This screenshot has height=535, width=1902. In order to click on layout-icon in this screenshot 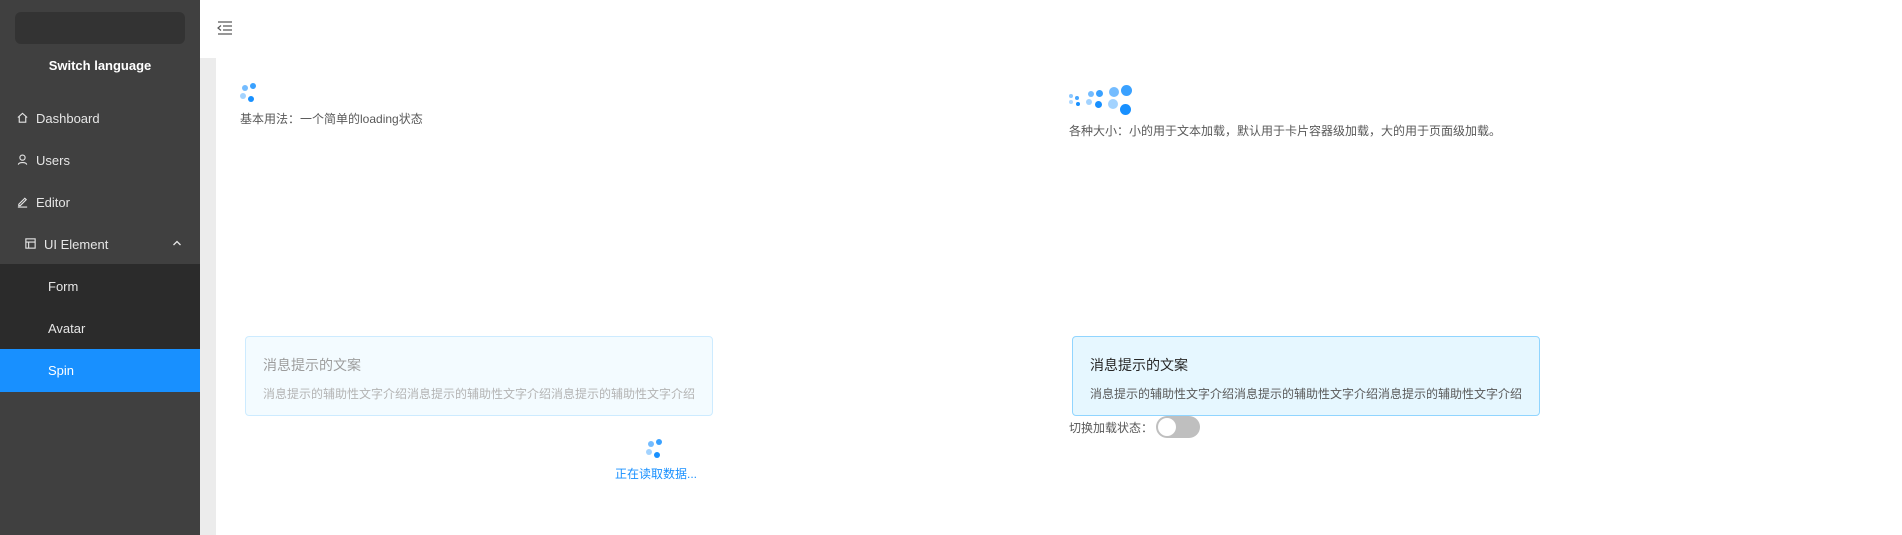, I will do `click(31, 244)`.